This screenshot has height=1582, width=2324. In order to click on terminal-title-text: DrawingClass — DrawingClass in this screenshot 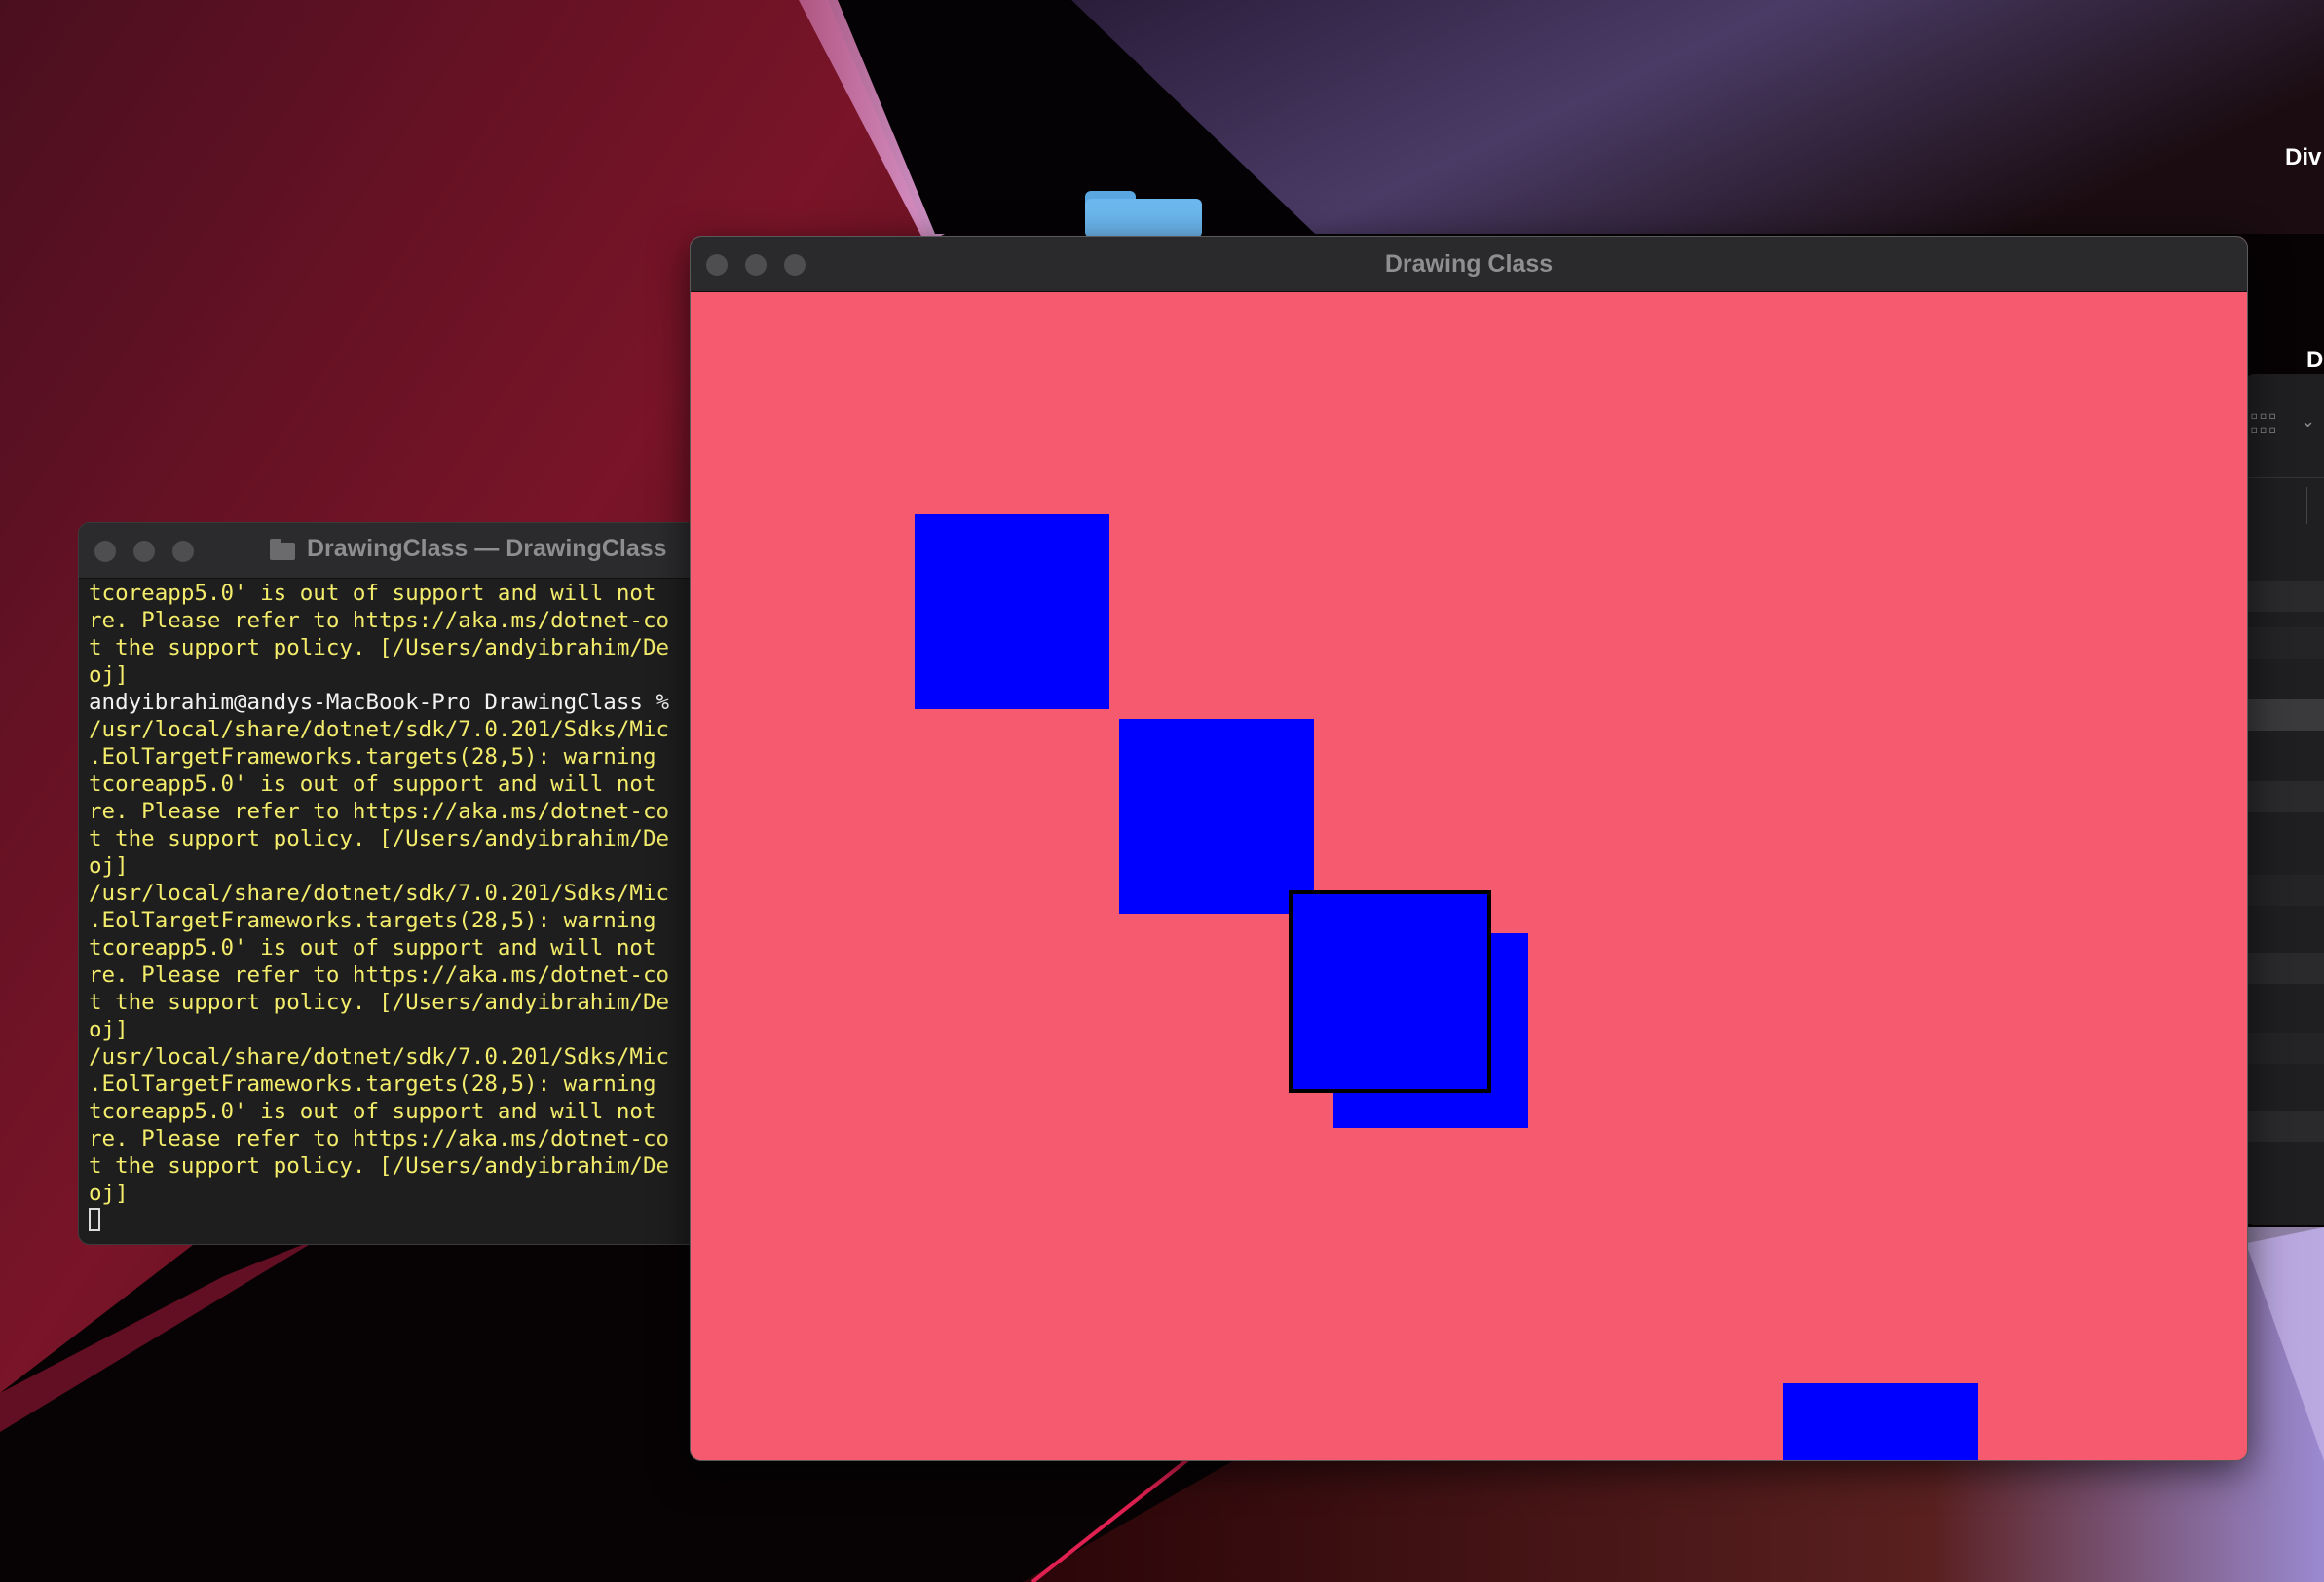, I will do `click(487, 548)`.